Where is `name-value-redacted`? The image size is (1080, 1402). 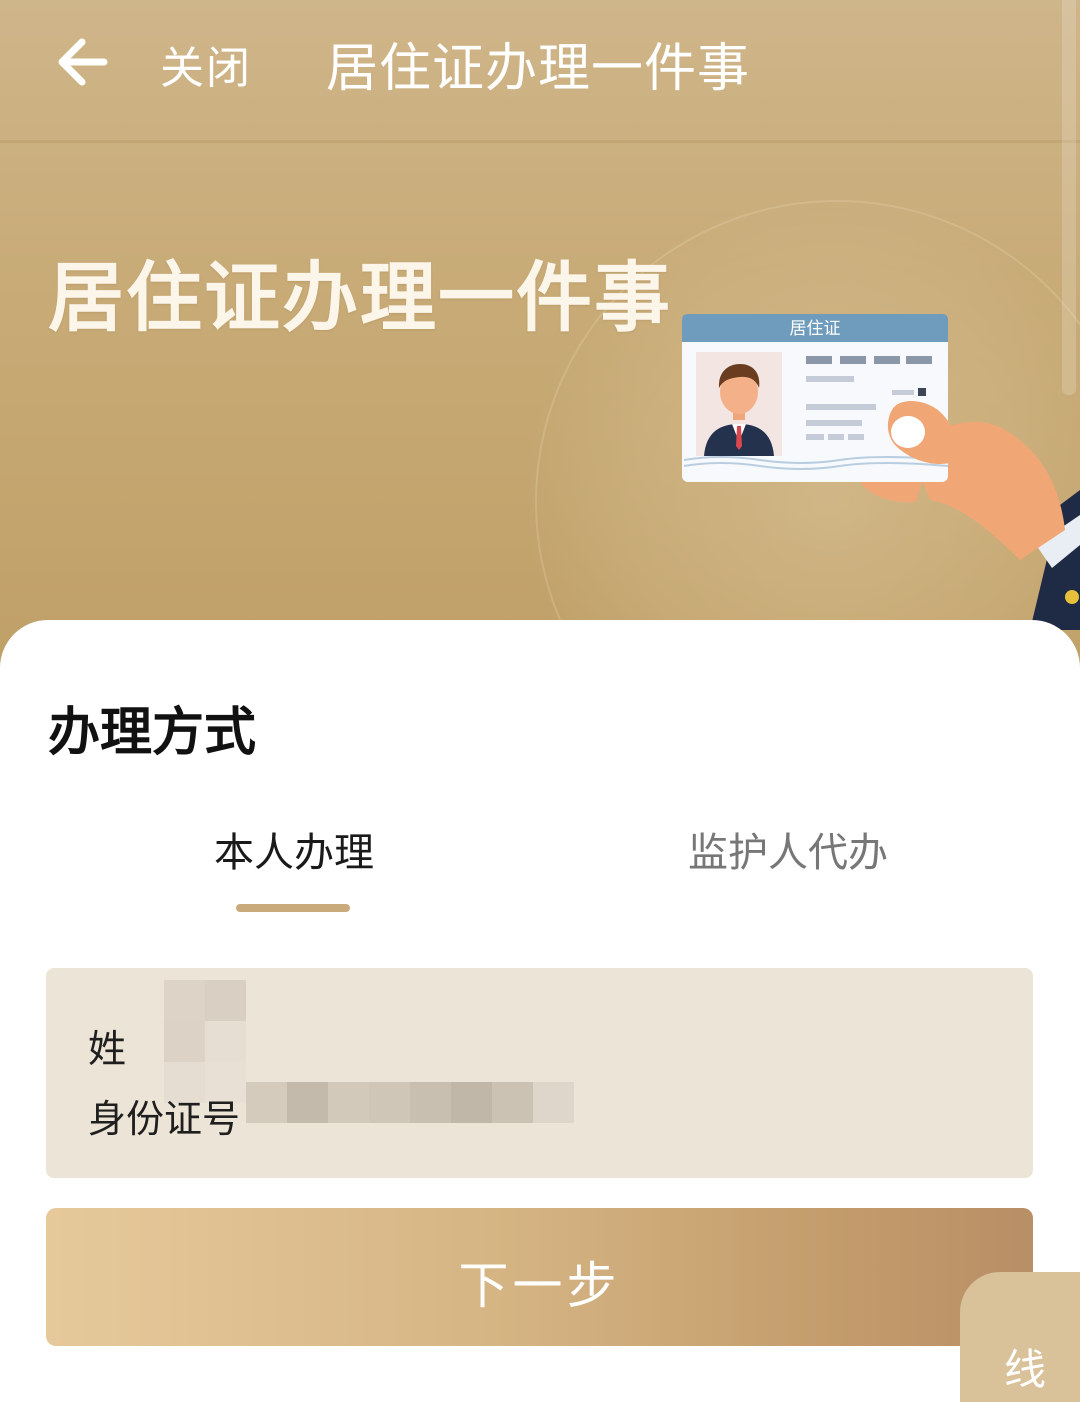
name-value-redacted is located at coordinates (205, 1041).